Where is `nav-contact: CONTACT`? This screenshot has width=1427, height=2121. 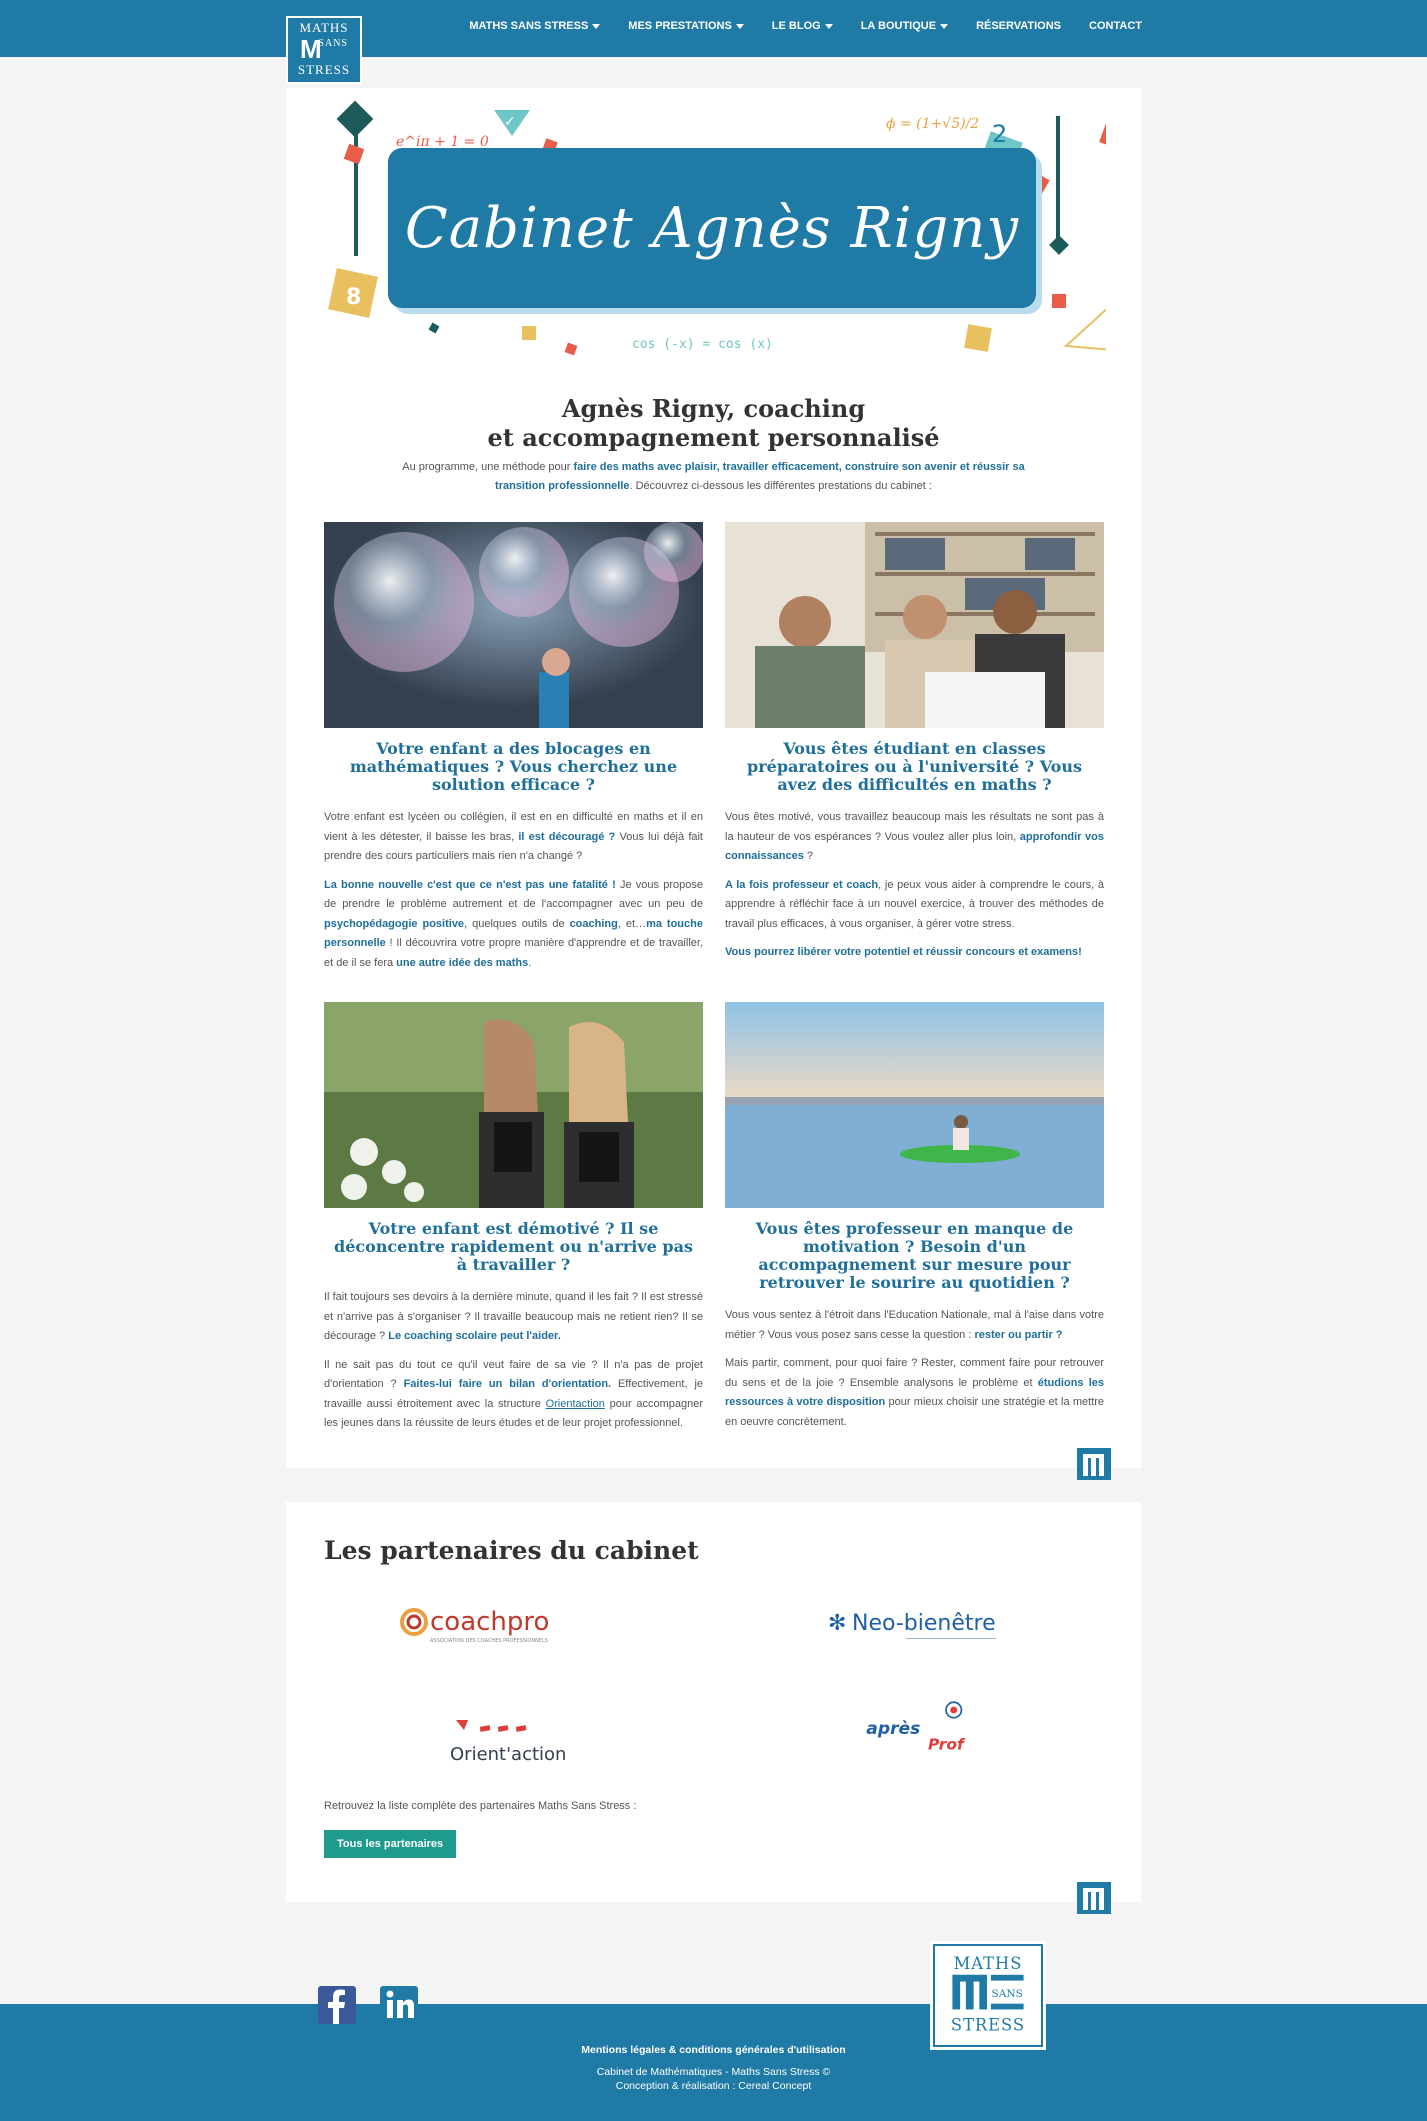 nav-contact: CONTACT is located at coordinates (1115, 26).